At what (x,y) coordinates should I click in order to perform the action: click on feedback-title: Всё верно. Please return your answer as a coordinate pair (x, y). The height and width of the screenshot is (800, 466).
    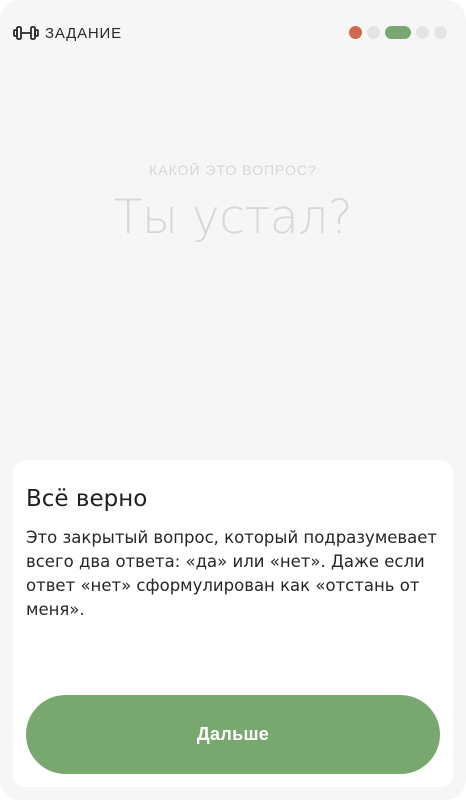
    Looking at the image, I should click on (87, 499).